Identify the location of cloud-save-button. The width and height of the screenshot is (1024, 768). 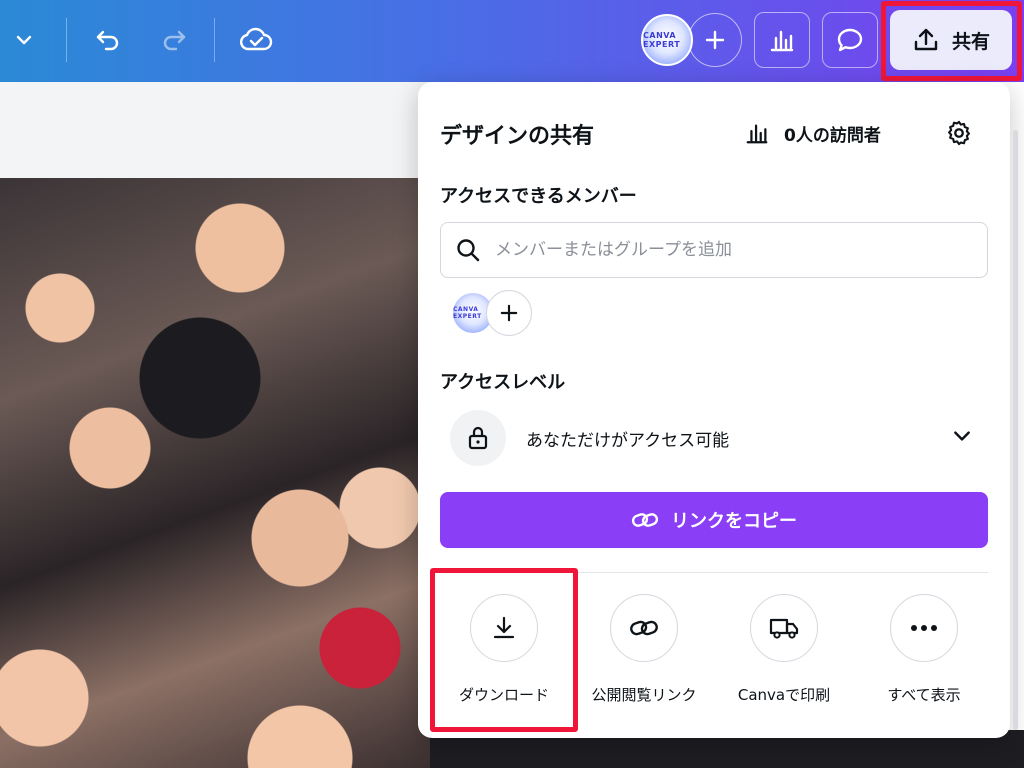
(256, 40).